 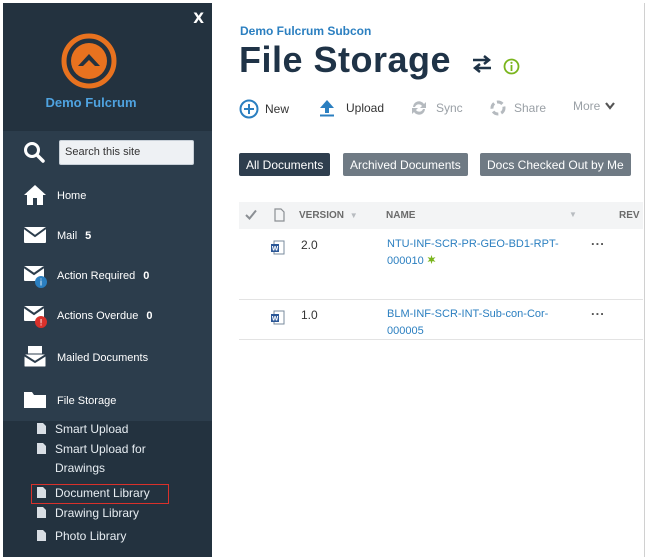 I want to click on sync-button: Sync, so click(x=436, y=108).